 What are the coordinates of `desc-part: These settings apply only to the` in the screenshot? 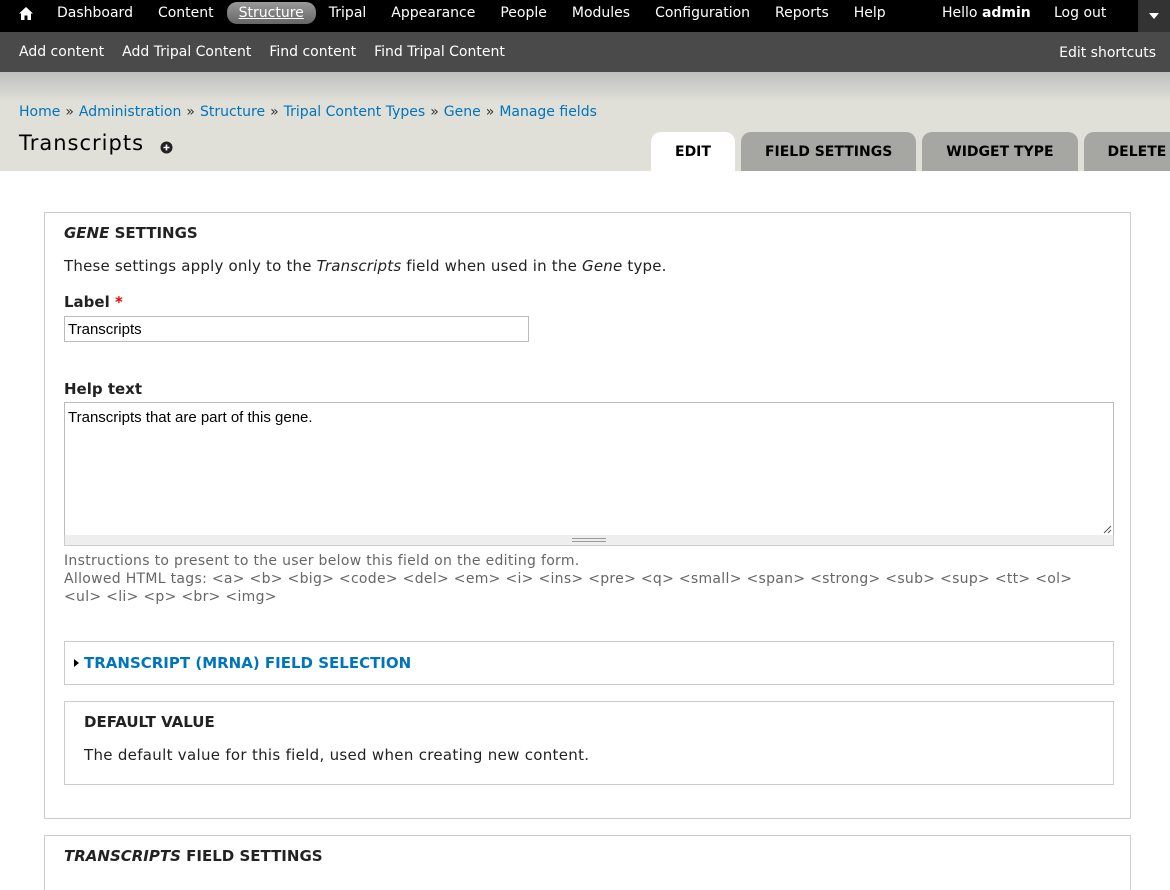 It's located at (190, 266).